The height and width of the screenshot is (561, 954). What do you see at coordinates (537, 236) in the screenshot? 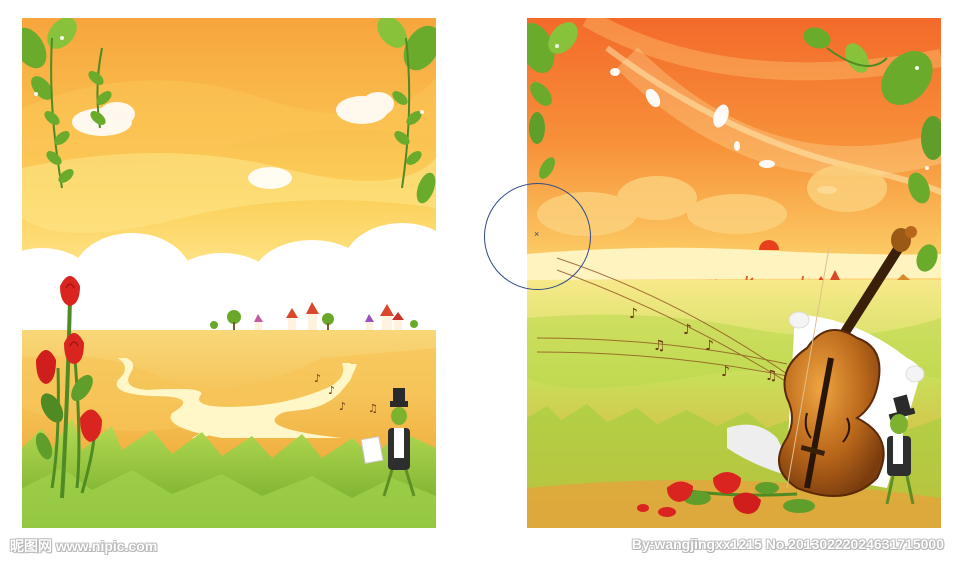
I see `selection-circle` at bounding box center [537, 236].